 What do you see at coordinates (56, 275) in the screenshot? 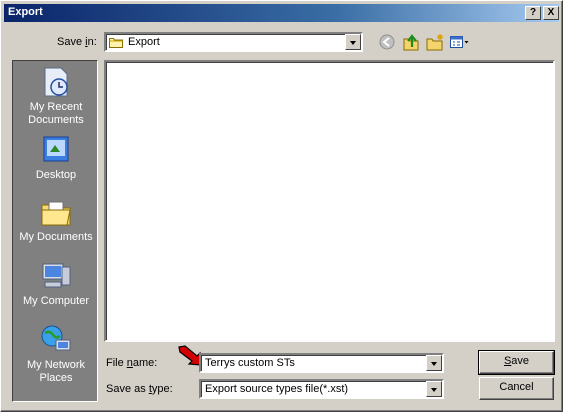
I see `my-computer-icon` at bounding box center [56, 275].